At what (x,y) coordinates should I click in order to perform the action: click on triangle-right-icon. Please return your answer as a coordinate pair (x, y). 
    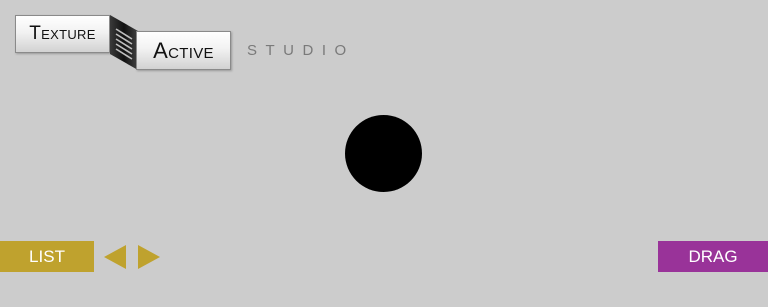
    Looking at the image, I should click on (149, 257).